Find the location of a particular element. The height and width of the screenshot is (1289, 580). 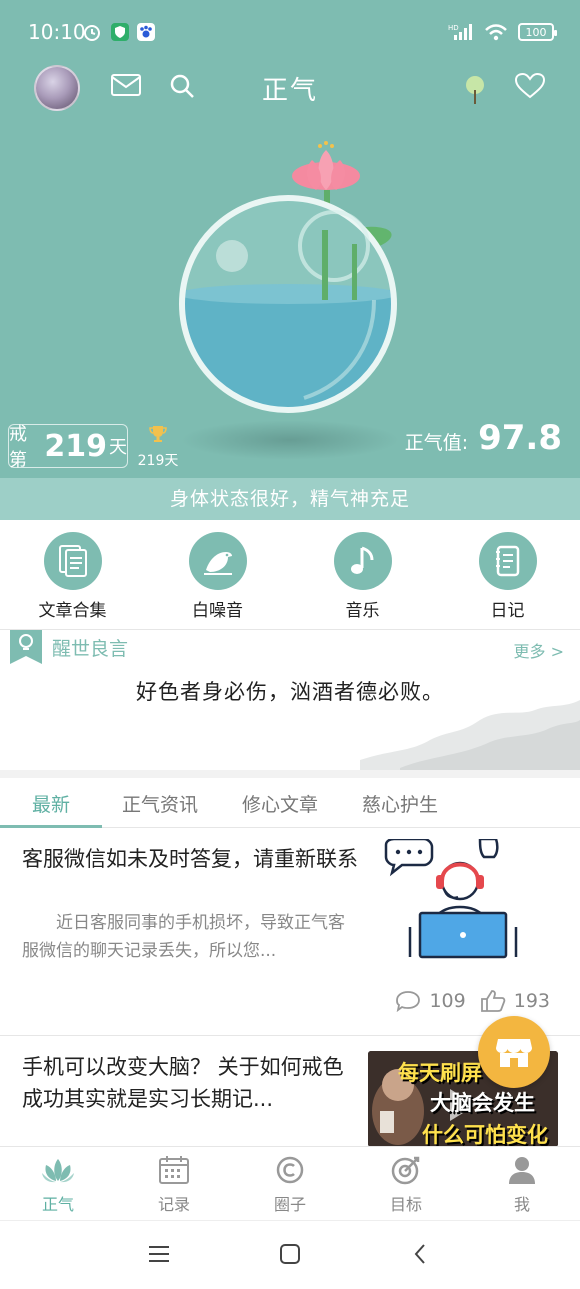

alarm-icon is located at coordinates (92, 33).